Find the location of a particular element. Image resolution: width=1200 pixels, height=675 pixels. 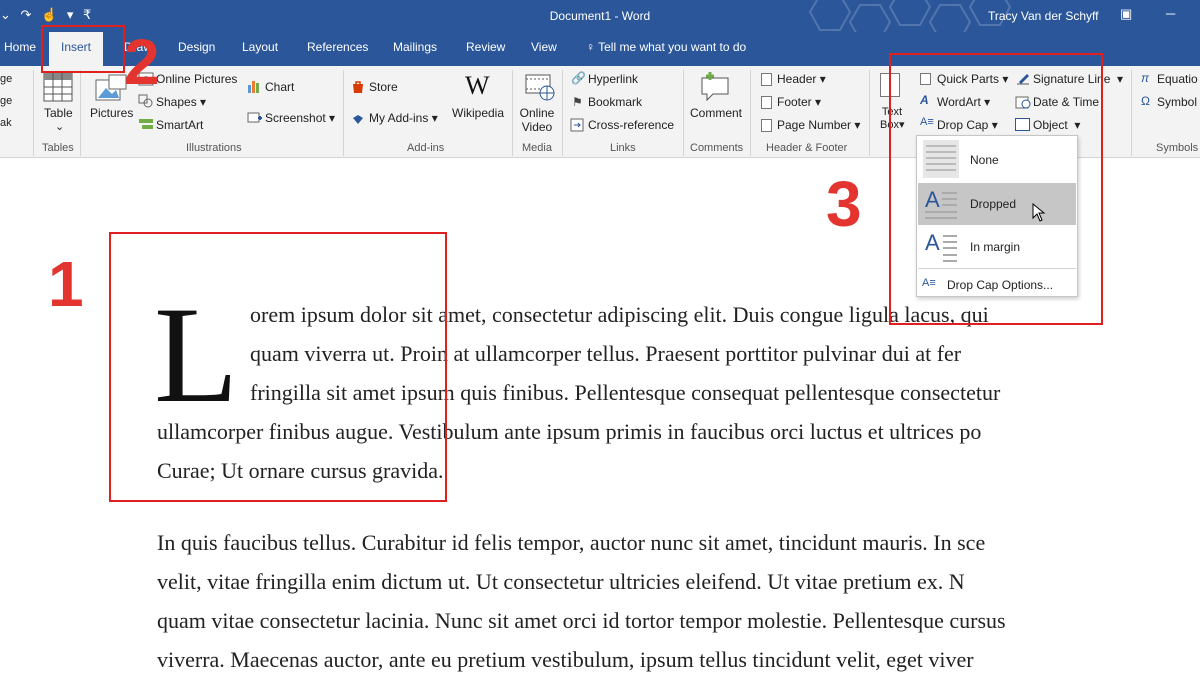

smartart-icon is located at coordinates (146, 124).